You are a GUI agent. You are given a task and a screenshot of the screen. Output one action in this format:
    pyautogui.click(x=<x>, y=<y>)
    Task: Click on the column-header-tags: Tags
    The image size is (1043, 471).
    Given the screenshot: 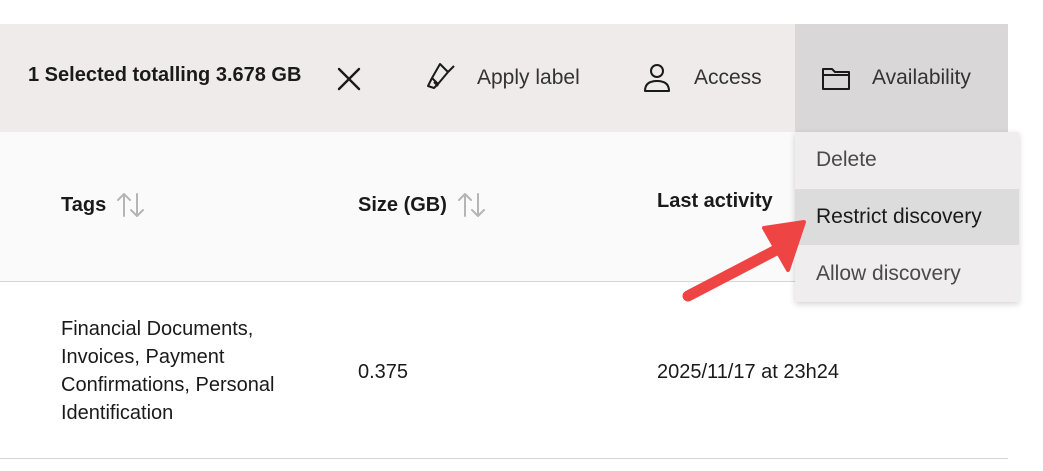 What is the action you would take?
    pyautogui.click(x=104, y=205)
    